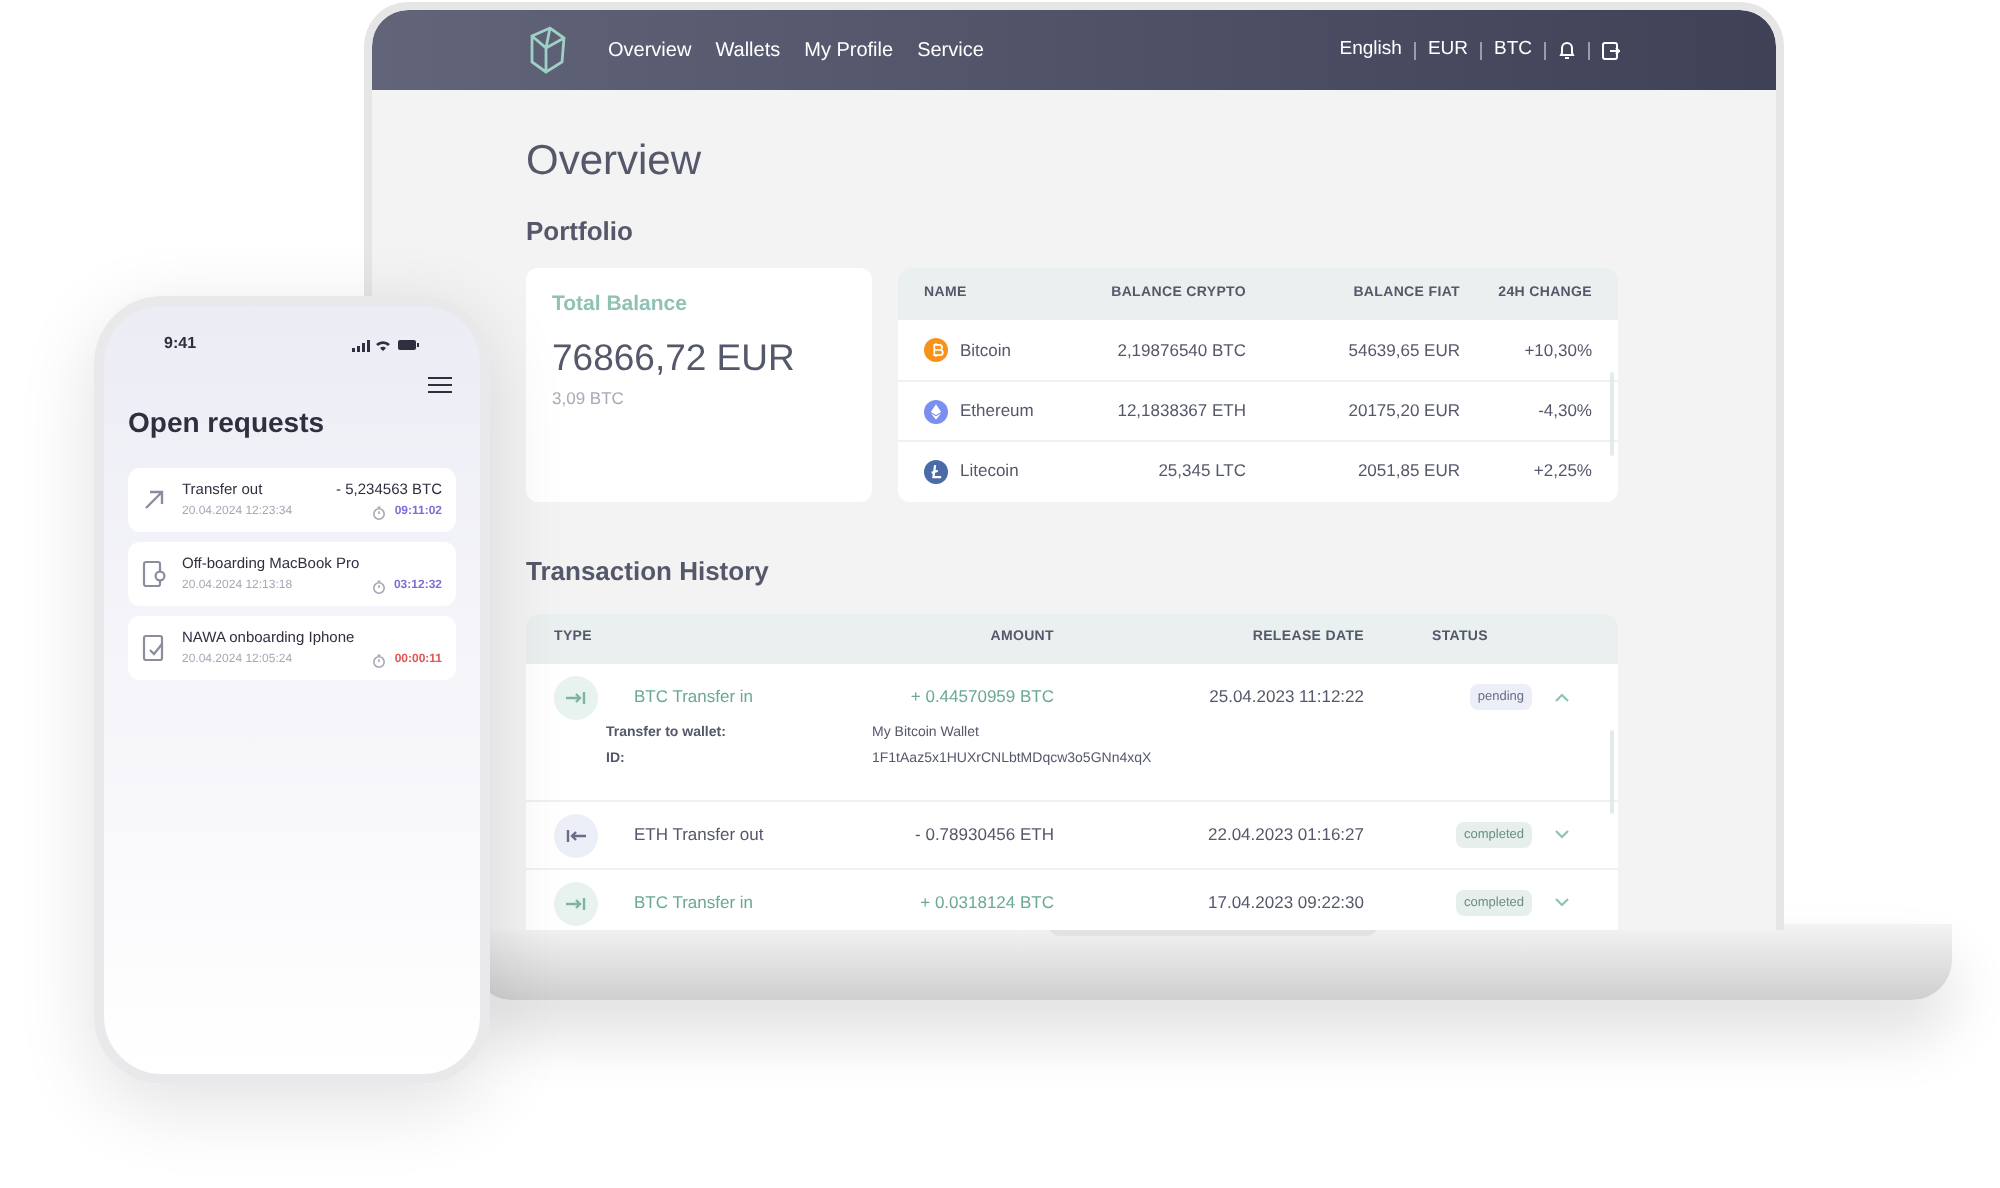 This screenshot has width=2000, height=1188. What do you see at coordinates (986, 350) in the screenshot?
I see `asset-name: Bitcoin` at bounding box center [986, 350].